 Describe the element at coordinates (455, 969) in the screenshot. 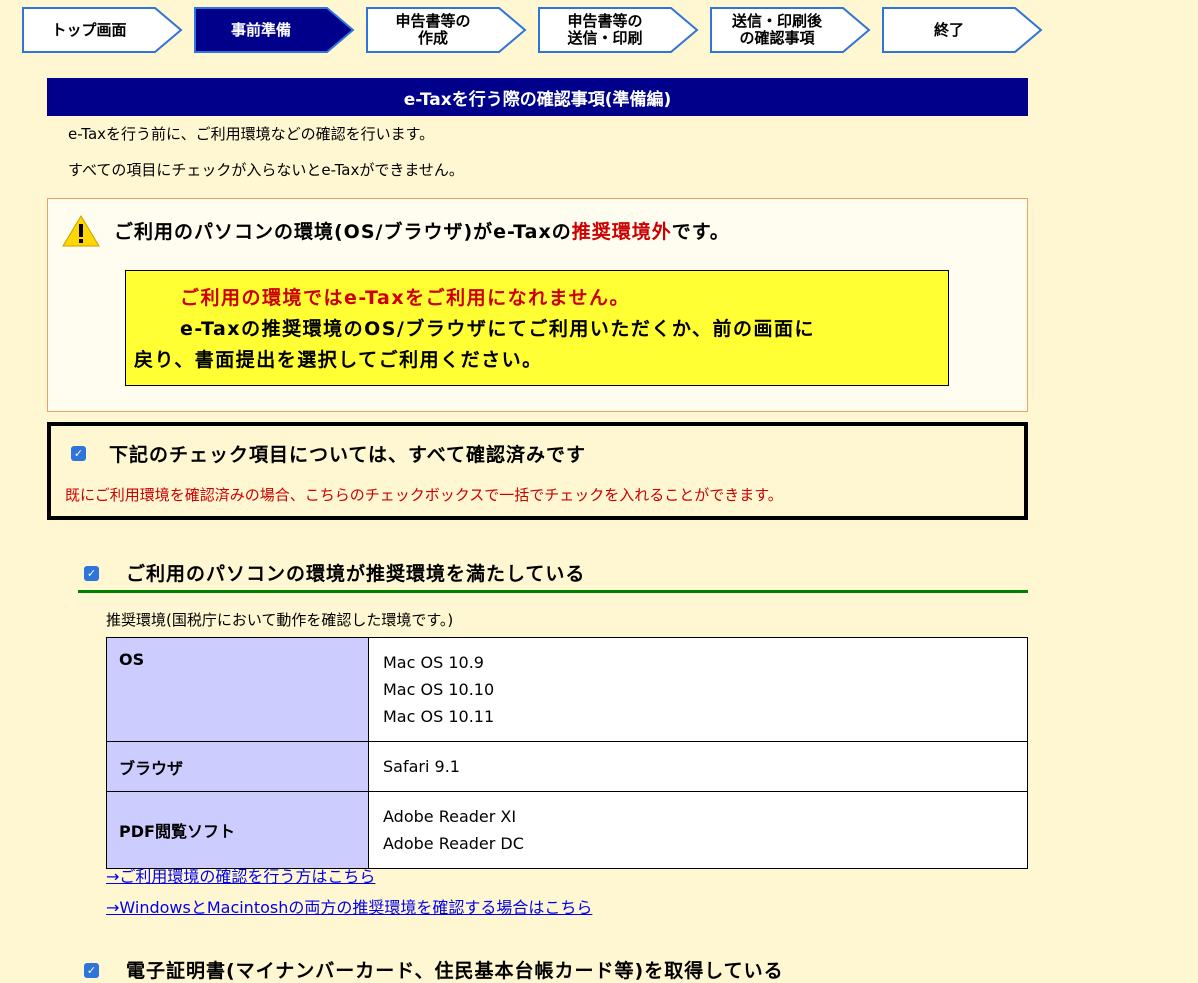

I see `section-label: 電子証明書(マイナンバーカード、住民基本台帳カード等)を取得している` at that location.